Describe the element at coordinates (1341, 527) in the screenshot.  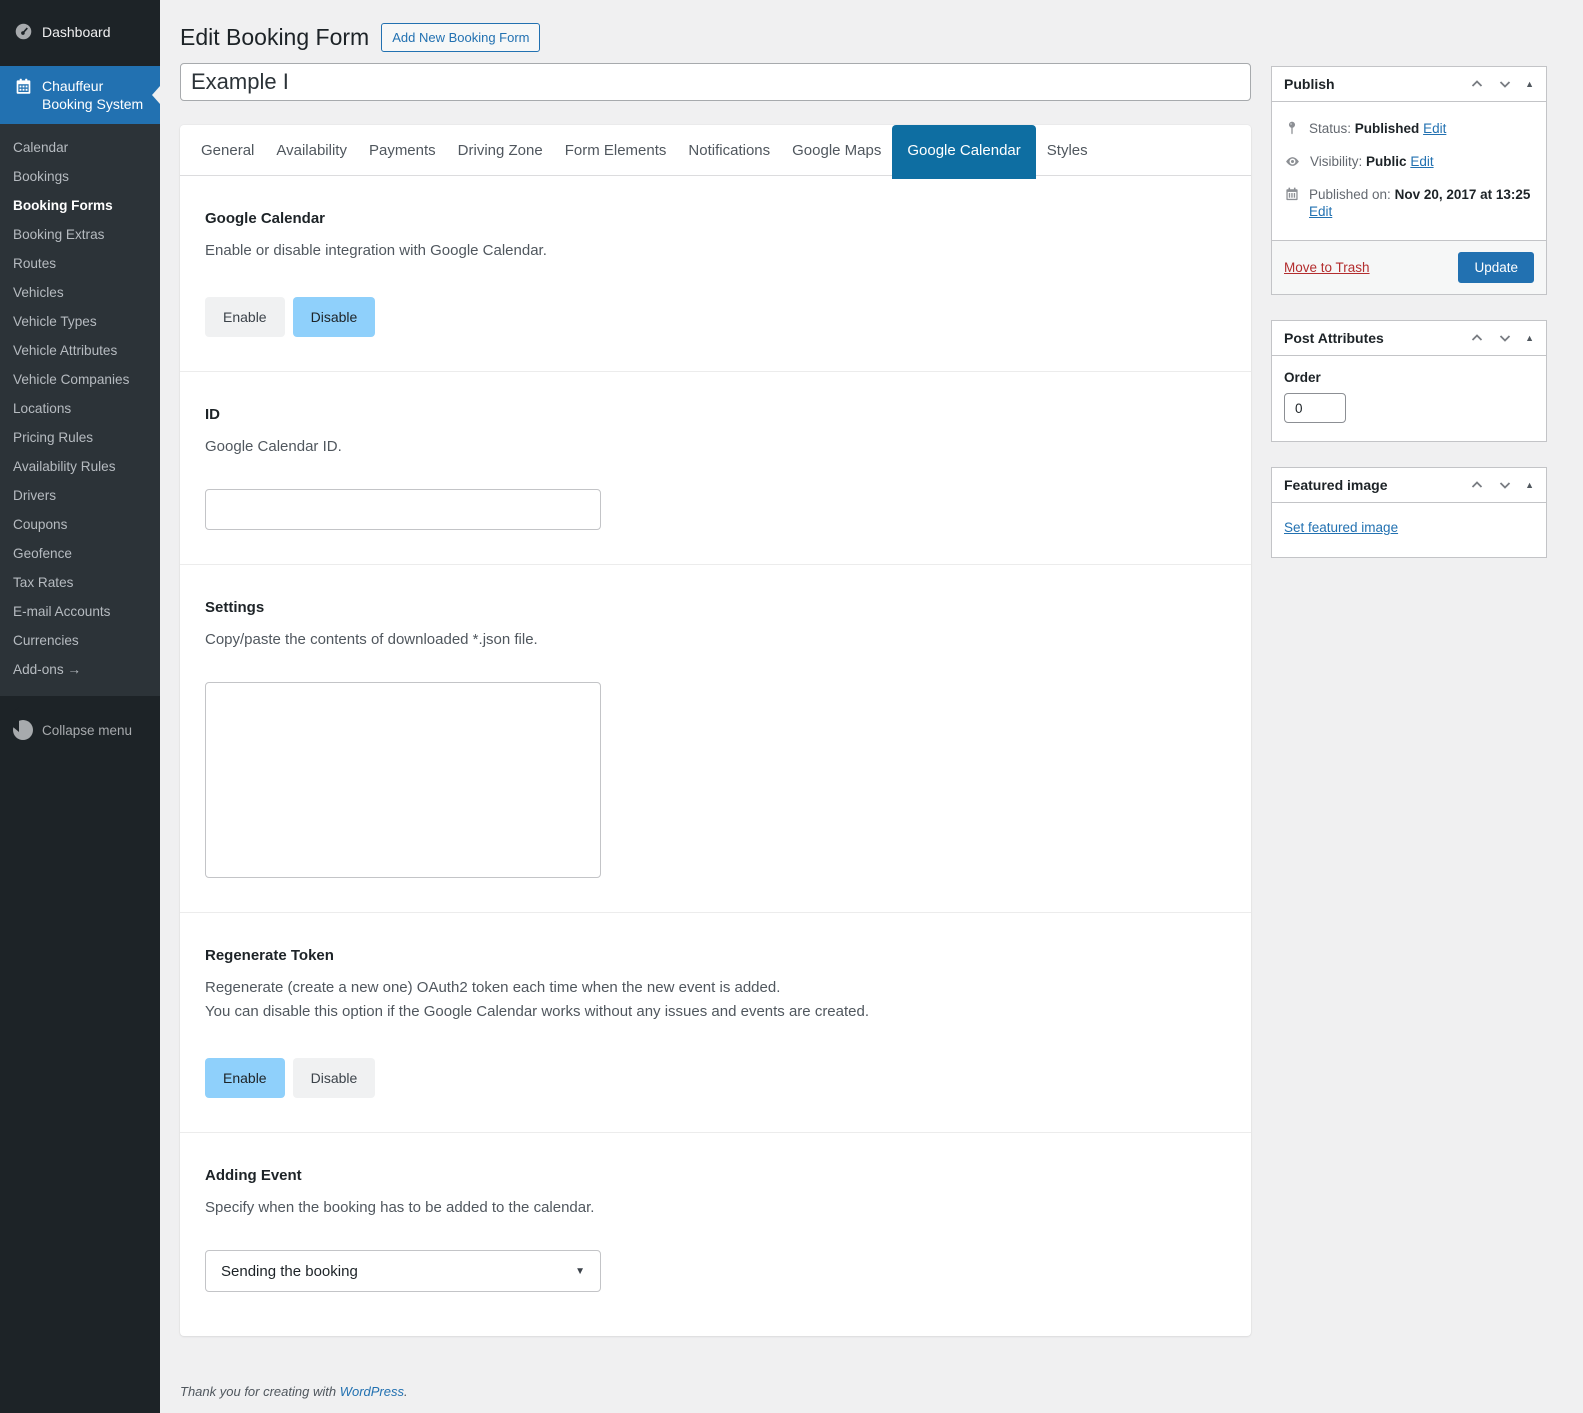
I see `set-featured-image-link: Set featured image` at that location.